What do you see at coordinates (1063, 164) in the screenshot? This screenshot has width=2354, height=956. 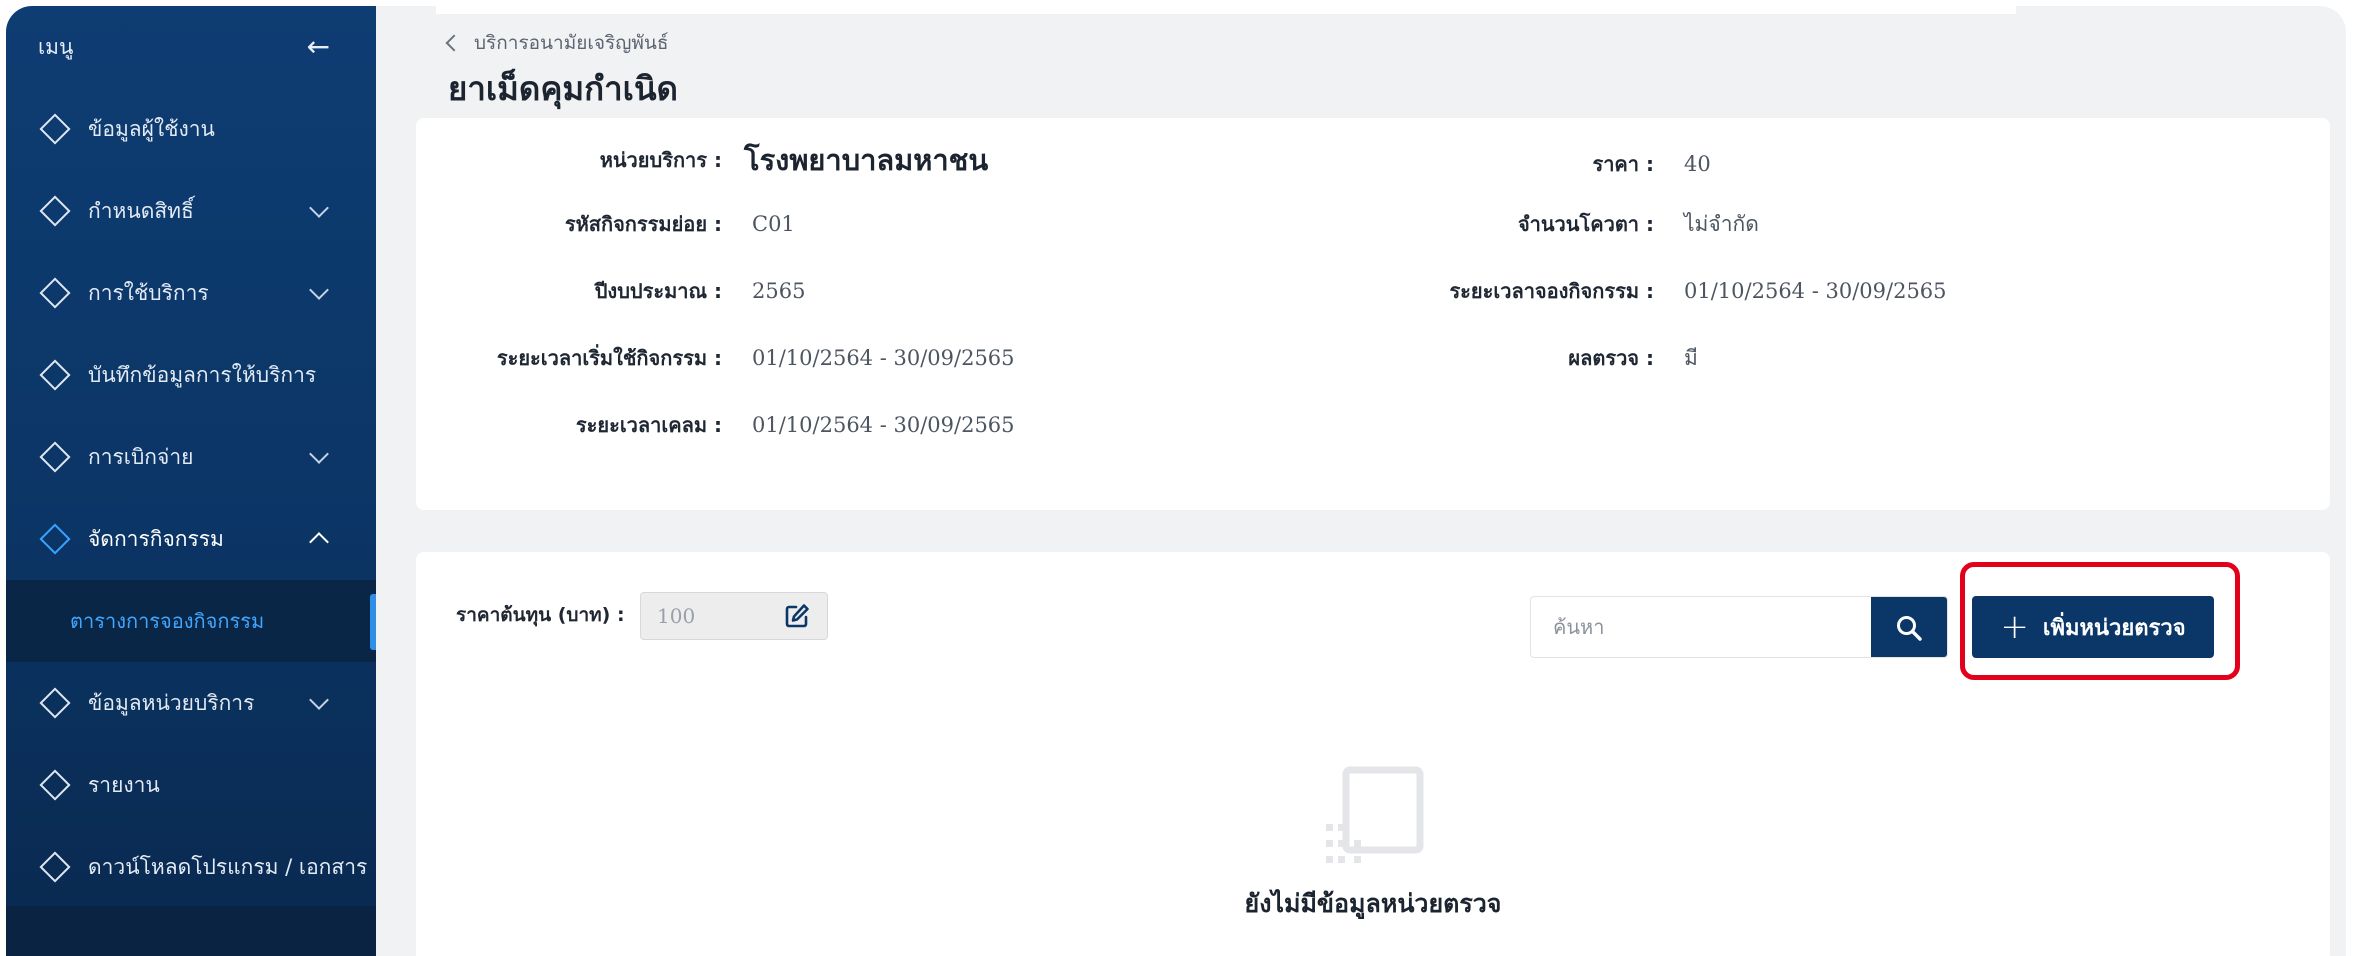 I see `info-row-price: ราคา : 40` at bounding box center [1063, 164].